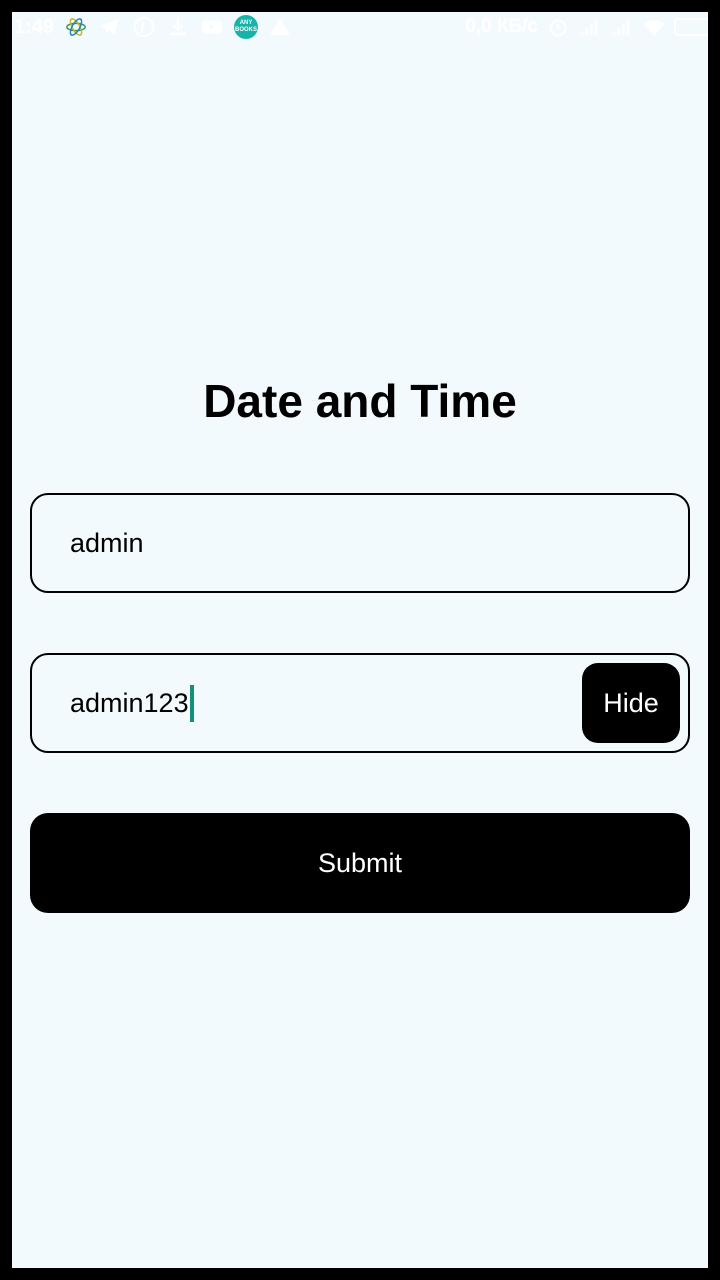 This screenshot has width=720, height=1280. Describe the element at coordinates (246, 23) in the screenshot. I see `anybooks-top-text: ANY` at that location.